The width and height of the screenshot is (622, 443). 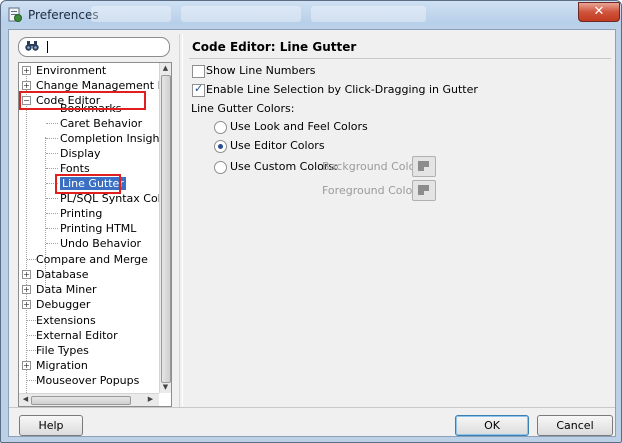 I want to click on tree-item-display: Display, so click(x=80, y=153).